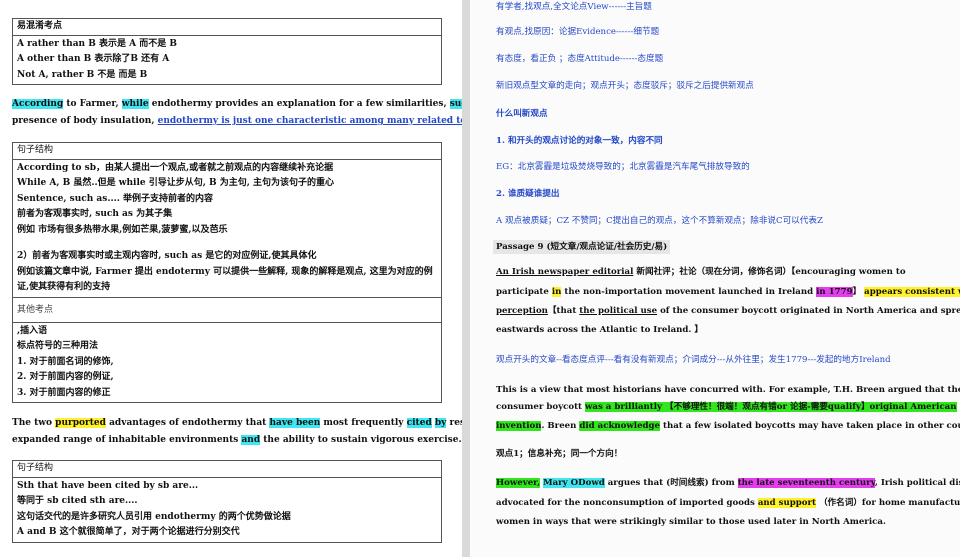 This screenshot has width=960, height=557. I want to click on note-line: 有观点,找原因：论据Evidence------细节题, so click(578, 32).